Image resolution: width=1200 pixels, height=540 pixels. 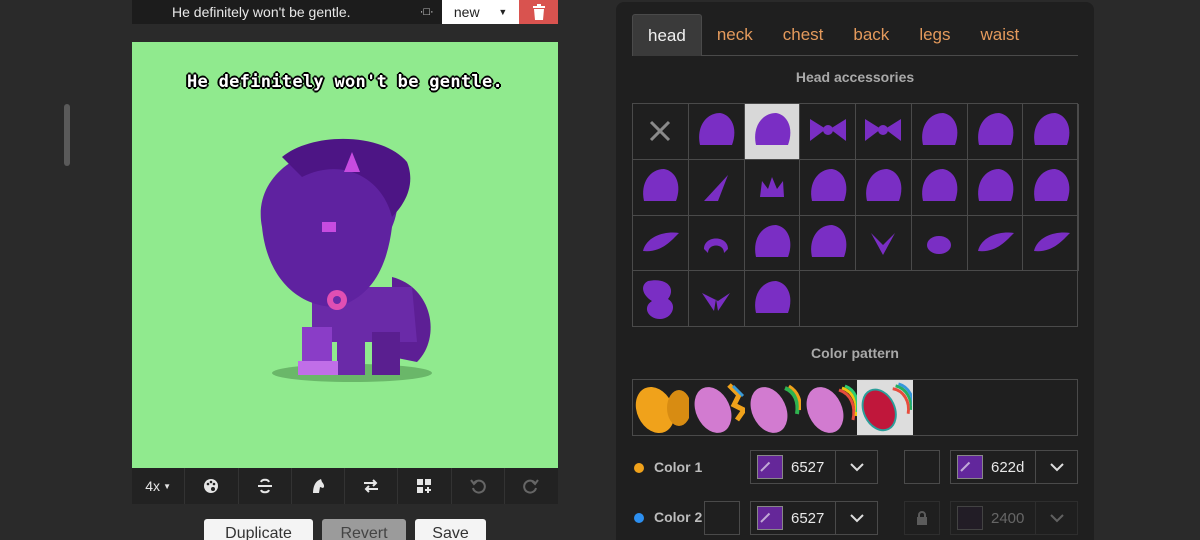 I want to click on tab-chest: chest, so click(x=803, y=35).